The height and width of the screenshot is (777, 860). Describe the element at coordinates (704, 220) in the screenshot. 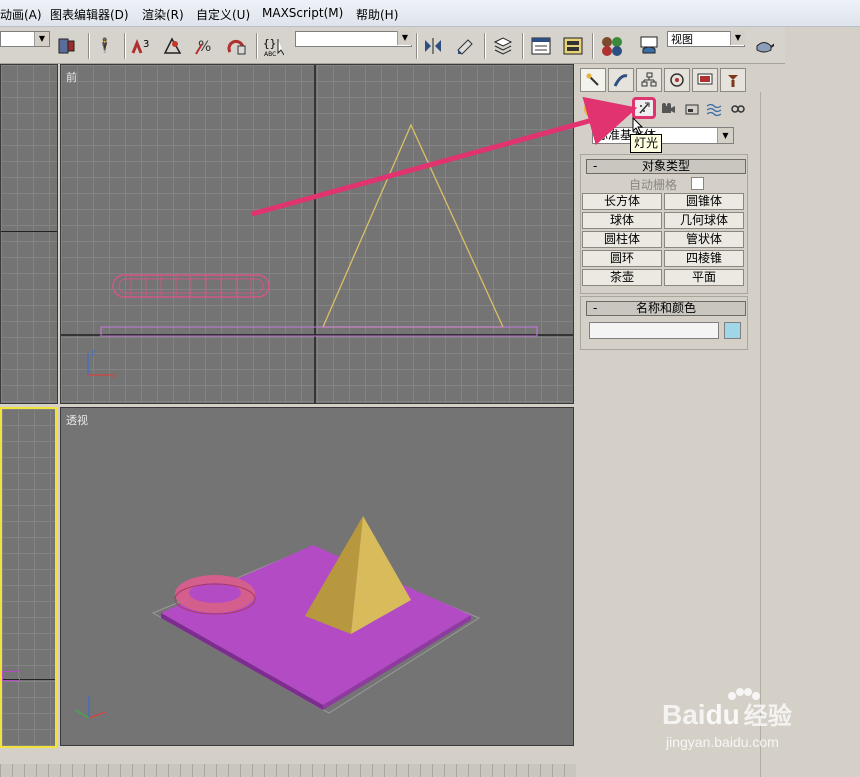

I see `geosphere-button: 几何球体` at that location.